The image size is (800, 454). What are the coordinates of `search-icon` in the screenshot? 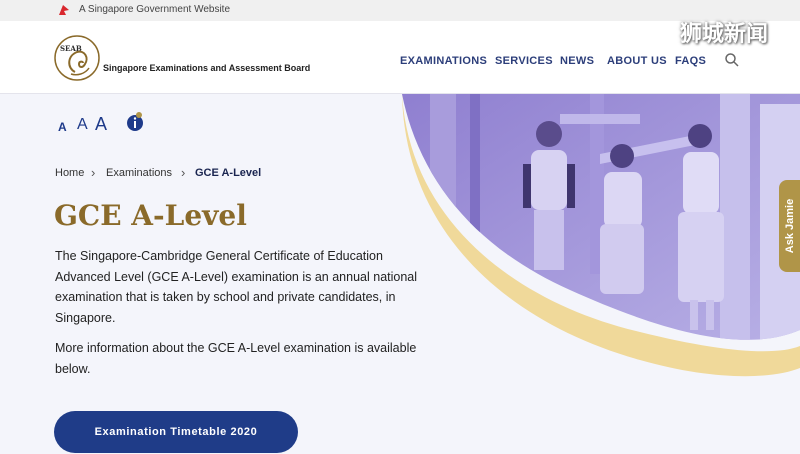 It's located at (732, 60).